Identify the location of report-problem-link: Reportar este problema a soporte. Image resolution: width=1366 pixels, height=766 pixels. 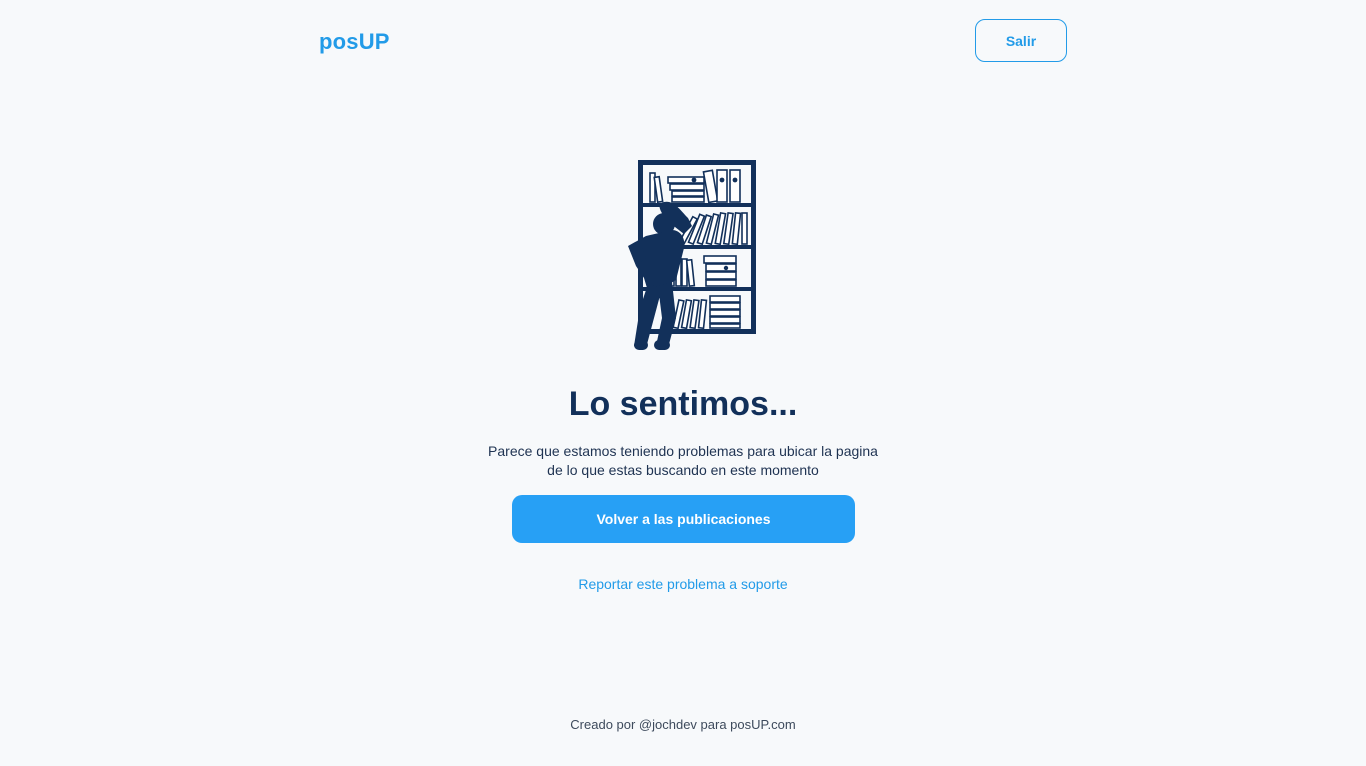
(683, 584).